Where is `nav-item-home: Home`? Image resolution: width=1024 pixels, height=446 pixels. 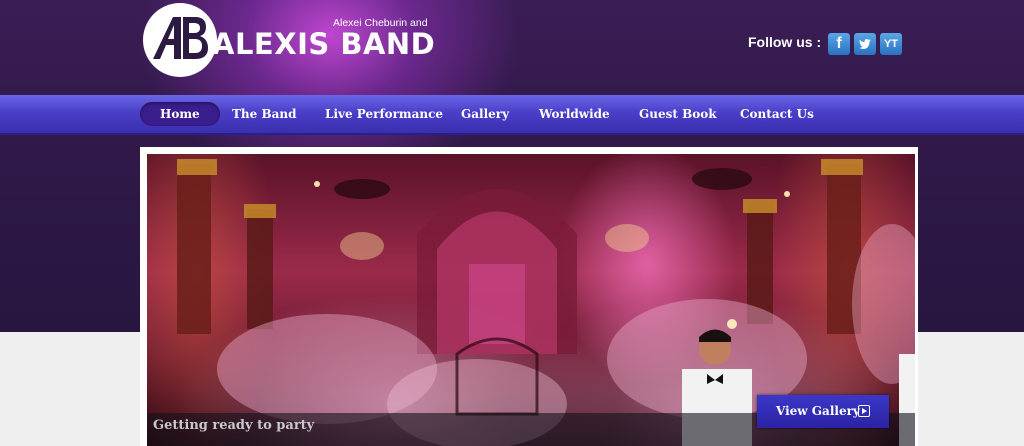 nav-item-home: Home is located at coordinates (180, 114).